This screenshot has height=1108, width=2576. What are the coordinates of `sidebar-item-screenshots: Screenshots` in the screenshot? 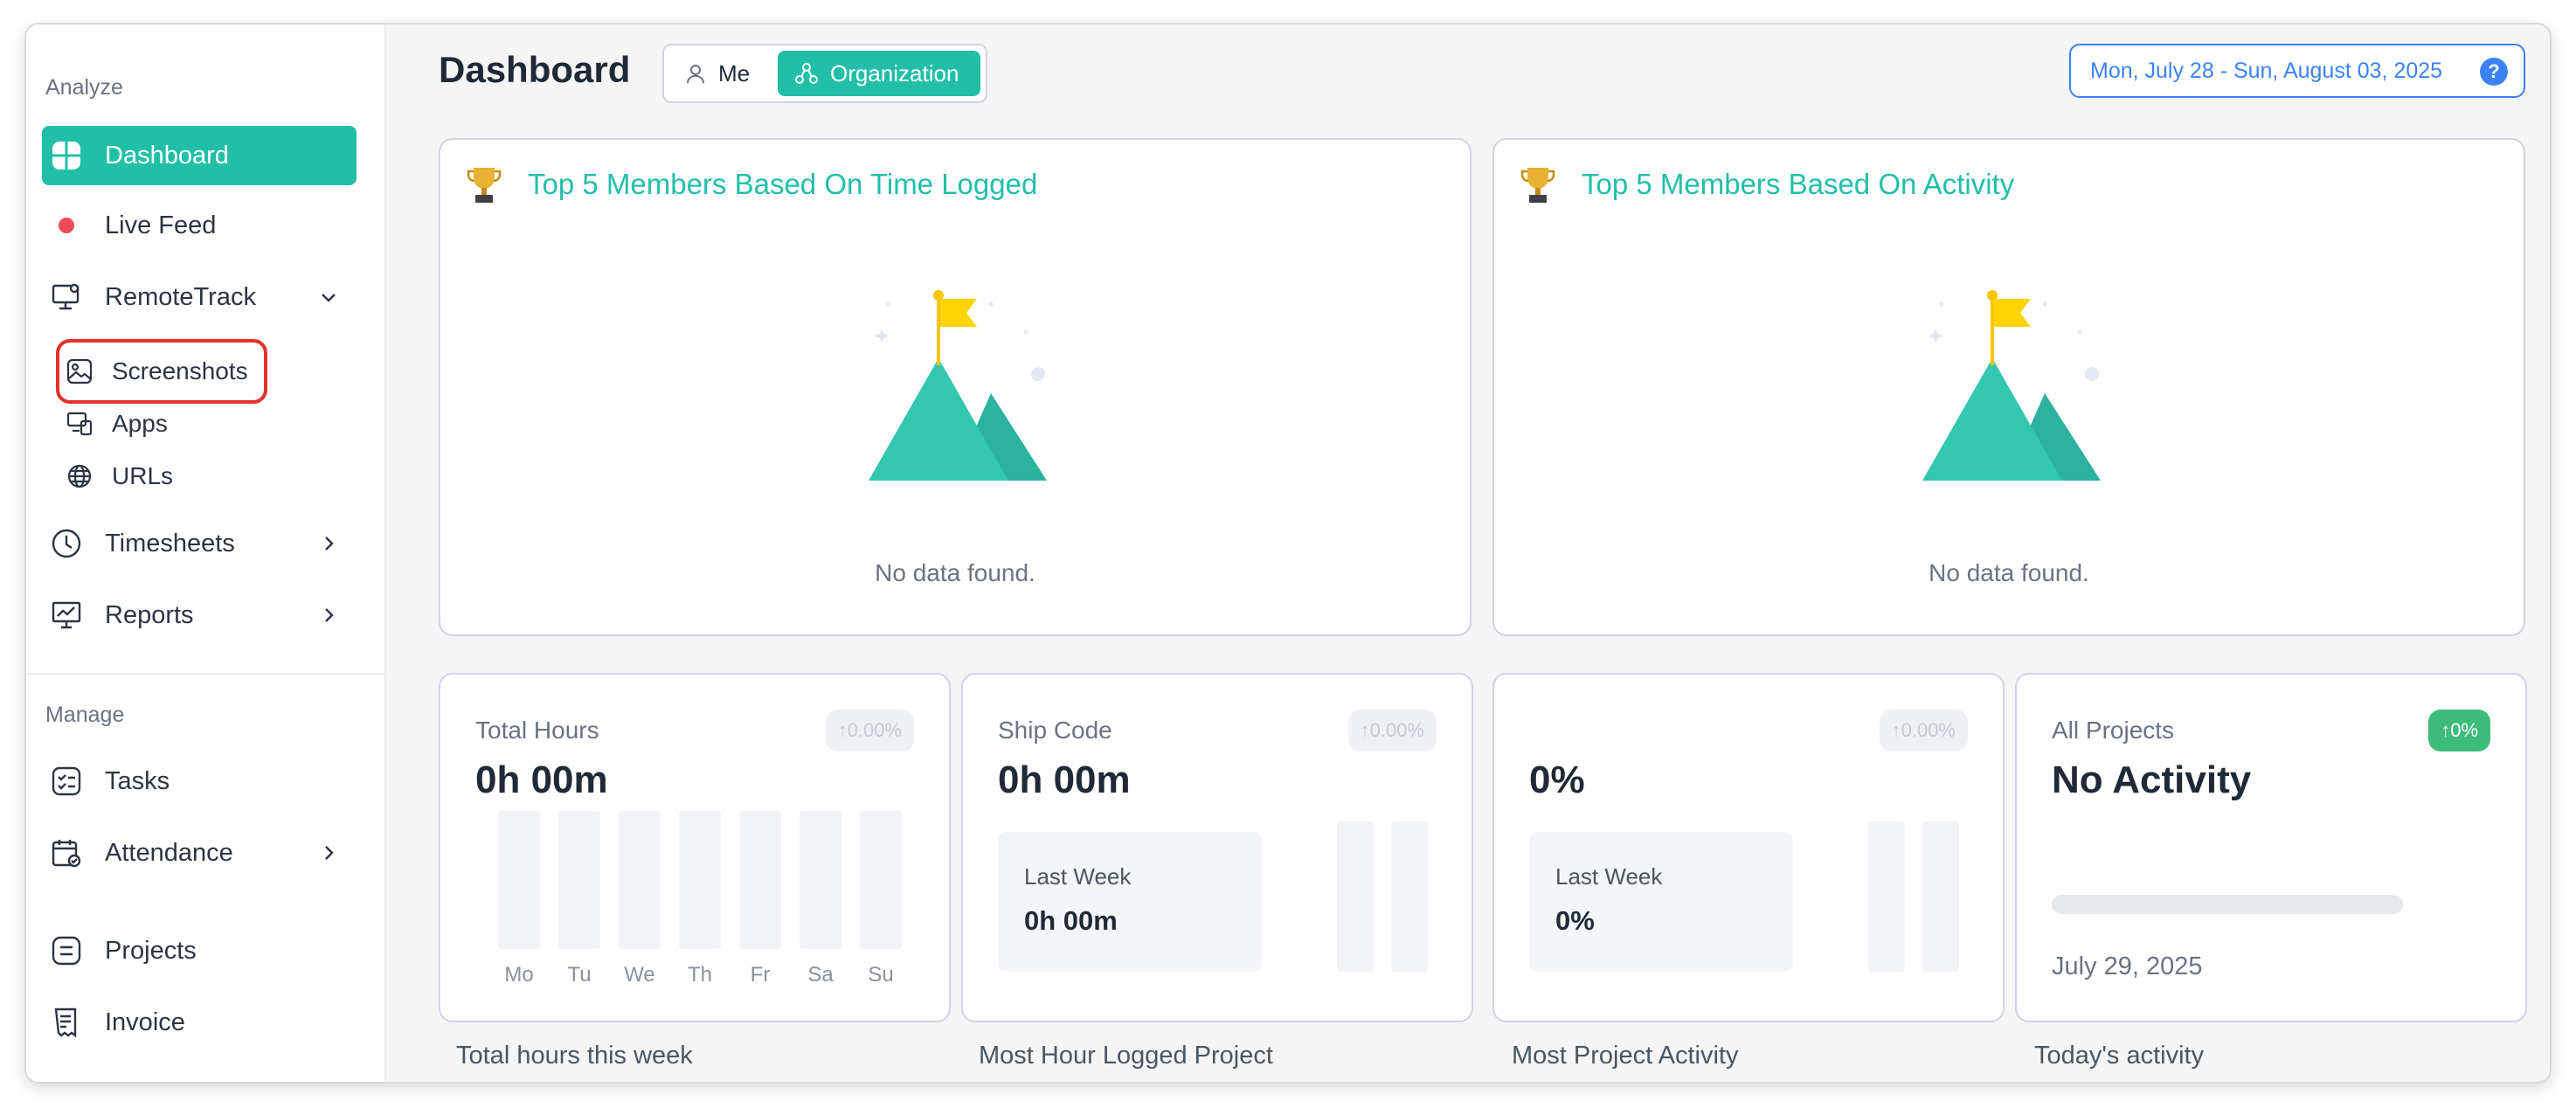 It's located at (156, 371).